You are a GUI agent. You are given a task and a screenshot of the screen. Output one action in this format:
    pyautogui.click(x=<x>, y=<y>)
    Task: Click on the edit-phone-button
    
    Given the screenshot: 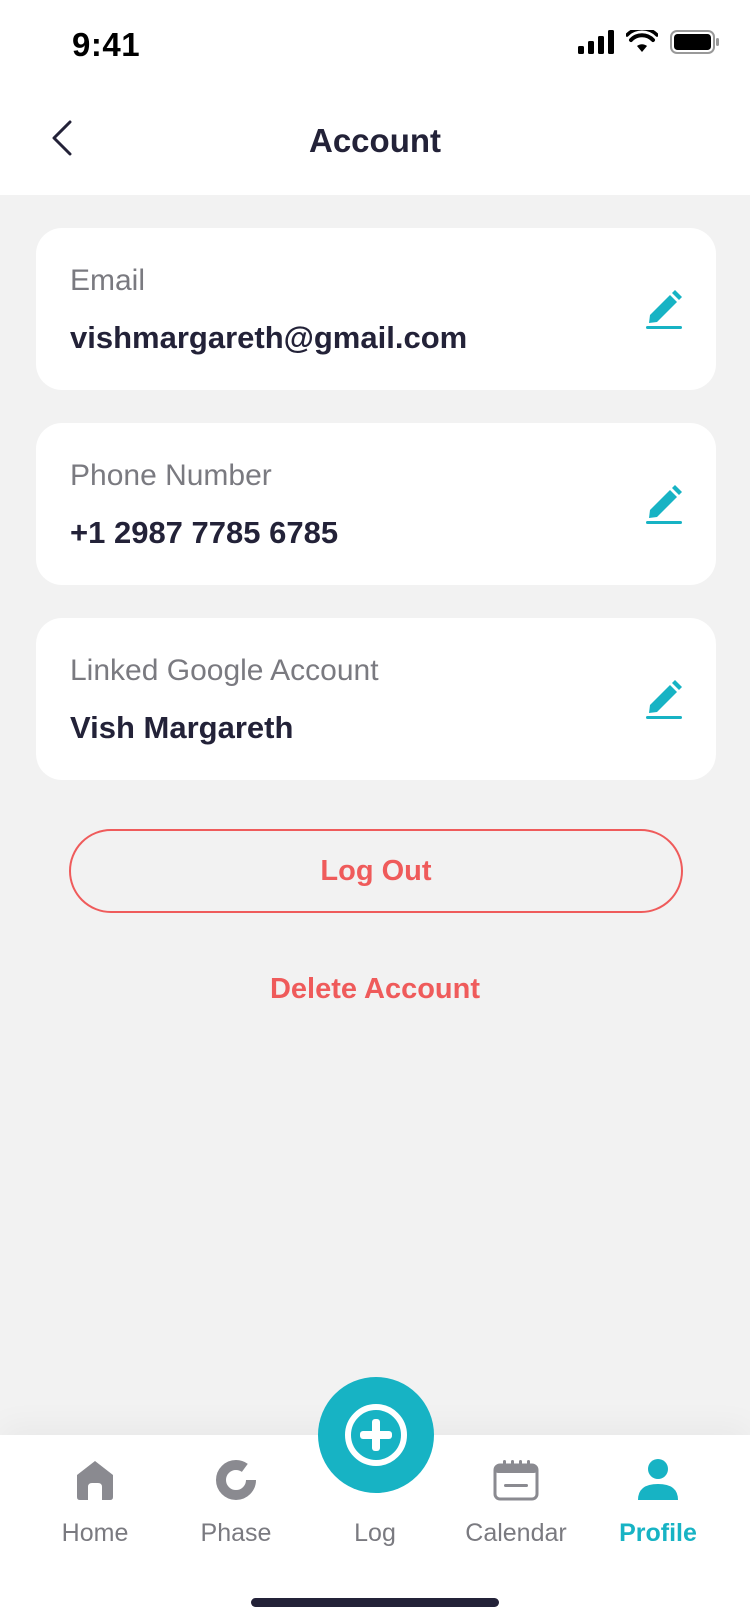 What is the action you would take?
    pyautogui.click(x=664, y=503)
    